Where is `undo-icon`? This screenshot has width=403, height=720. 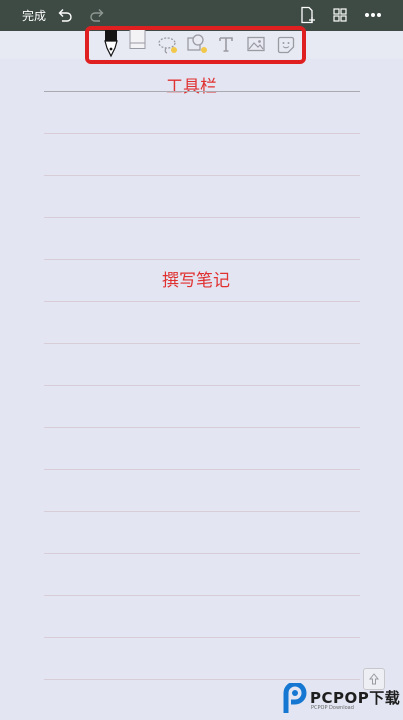 undo-icon is located at coordinates (65, 15).